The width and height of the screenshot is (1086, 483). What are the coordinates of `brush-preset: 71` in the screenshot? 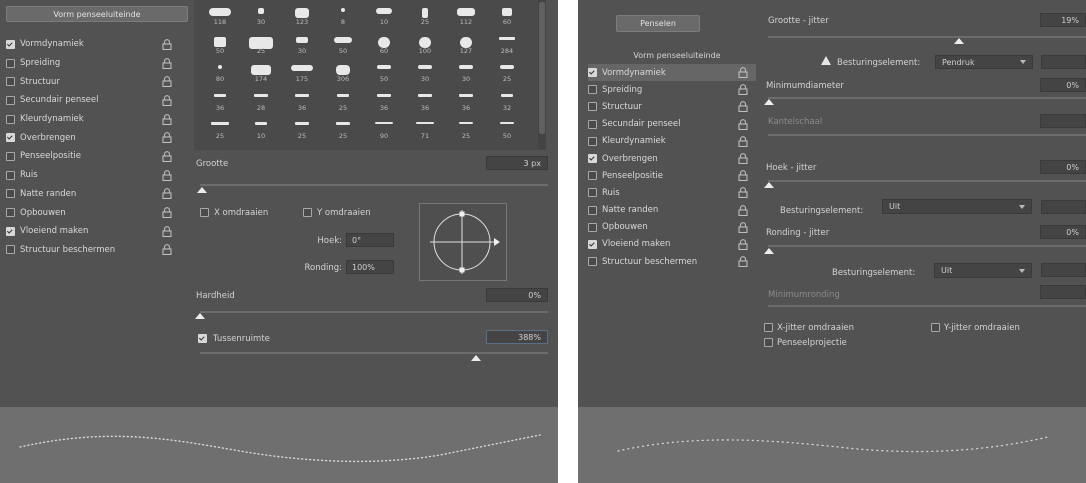 It's located at (425, 129).